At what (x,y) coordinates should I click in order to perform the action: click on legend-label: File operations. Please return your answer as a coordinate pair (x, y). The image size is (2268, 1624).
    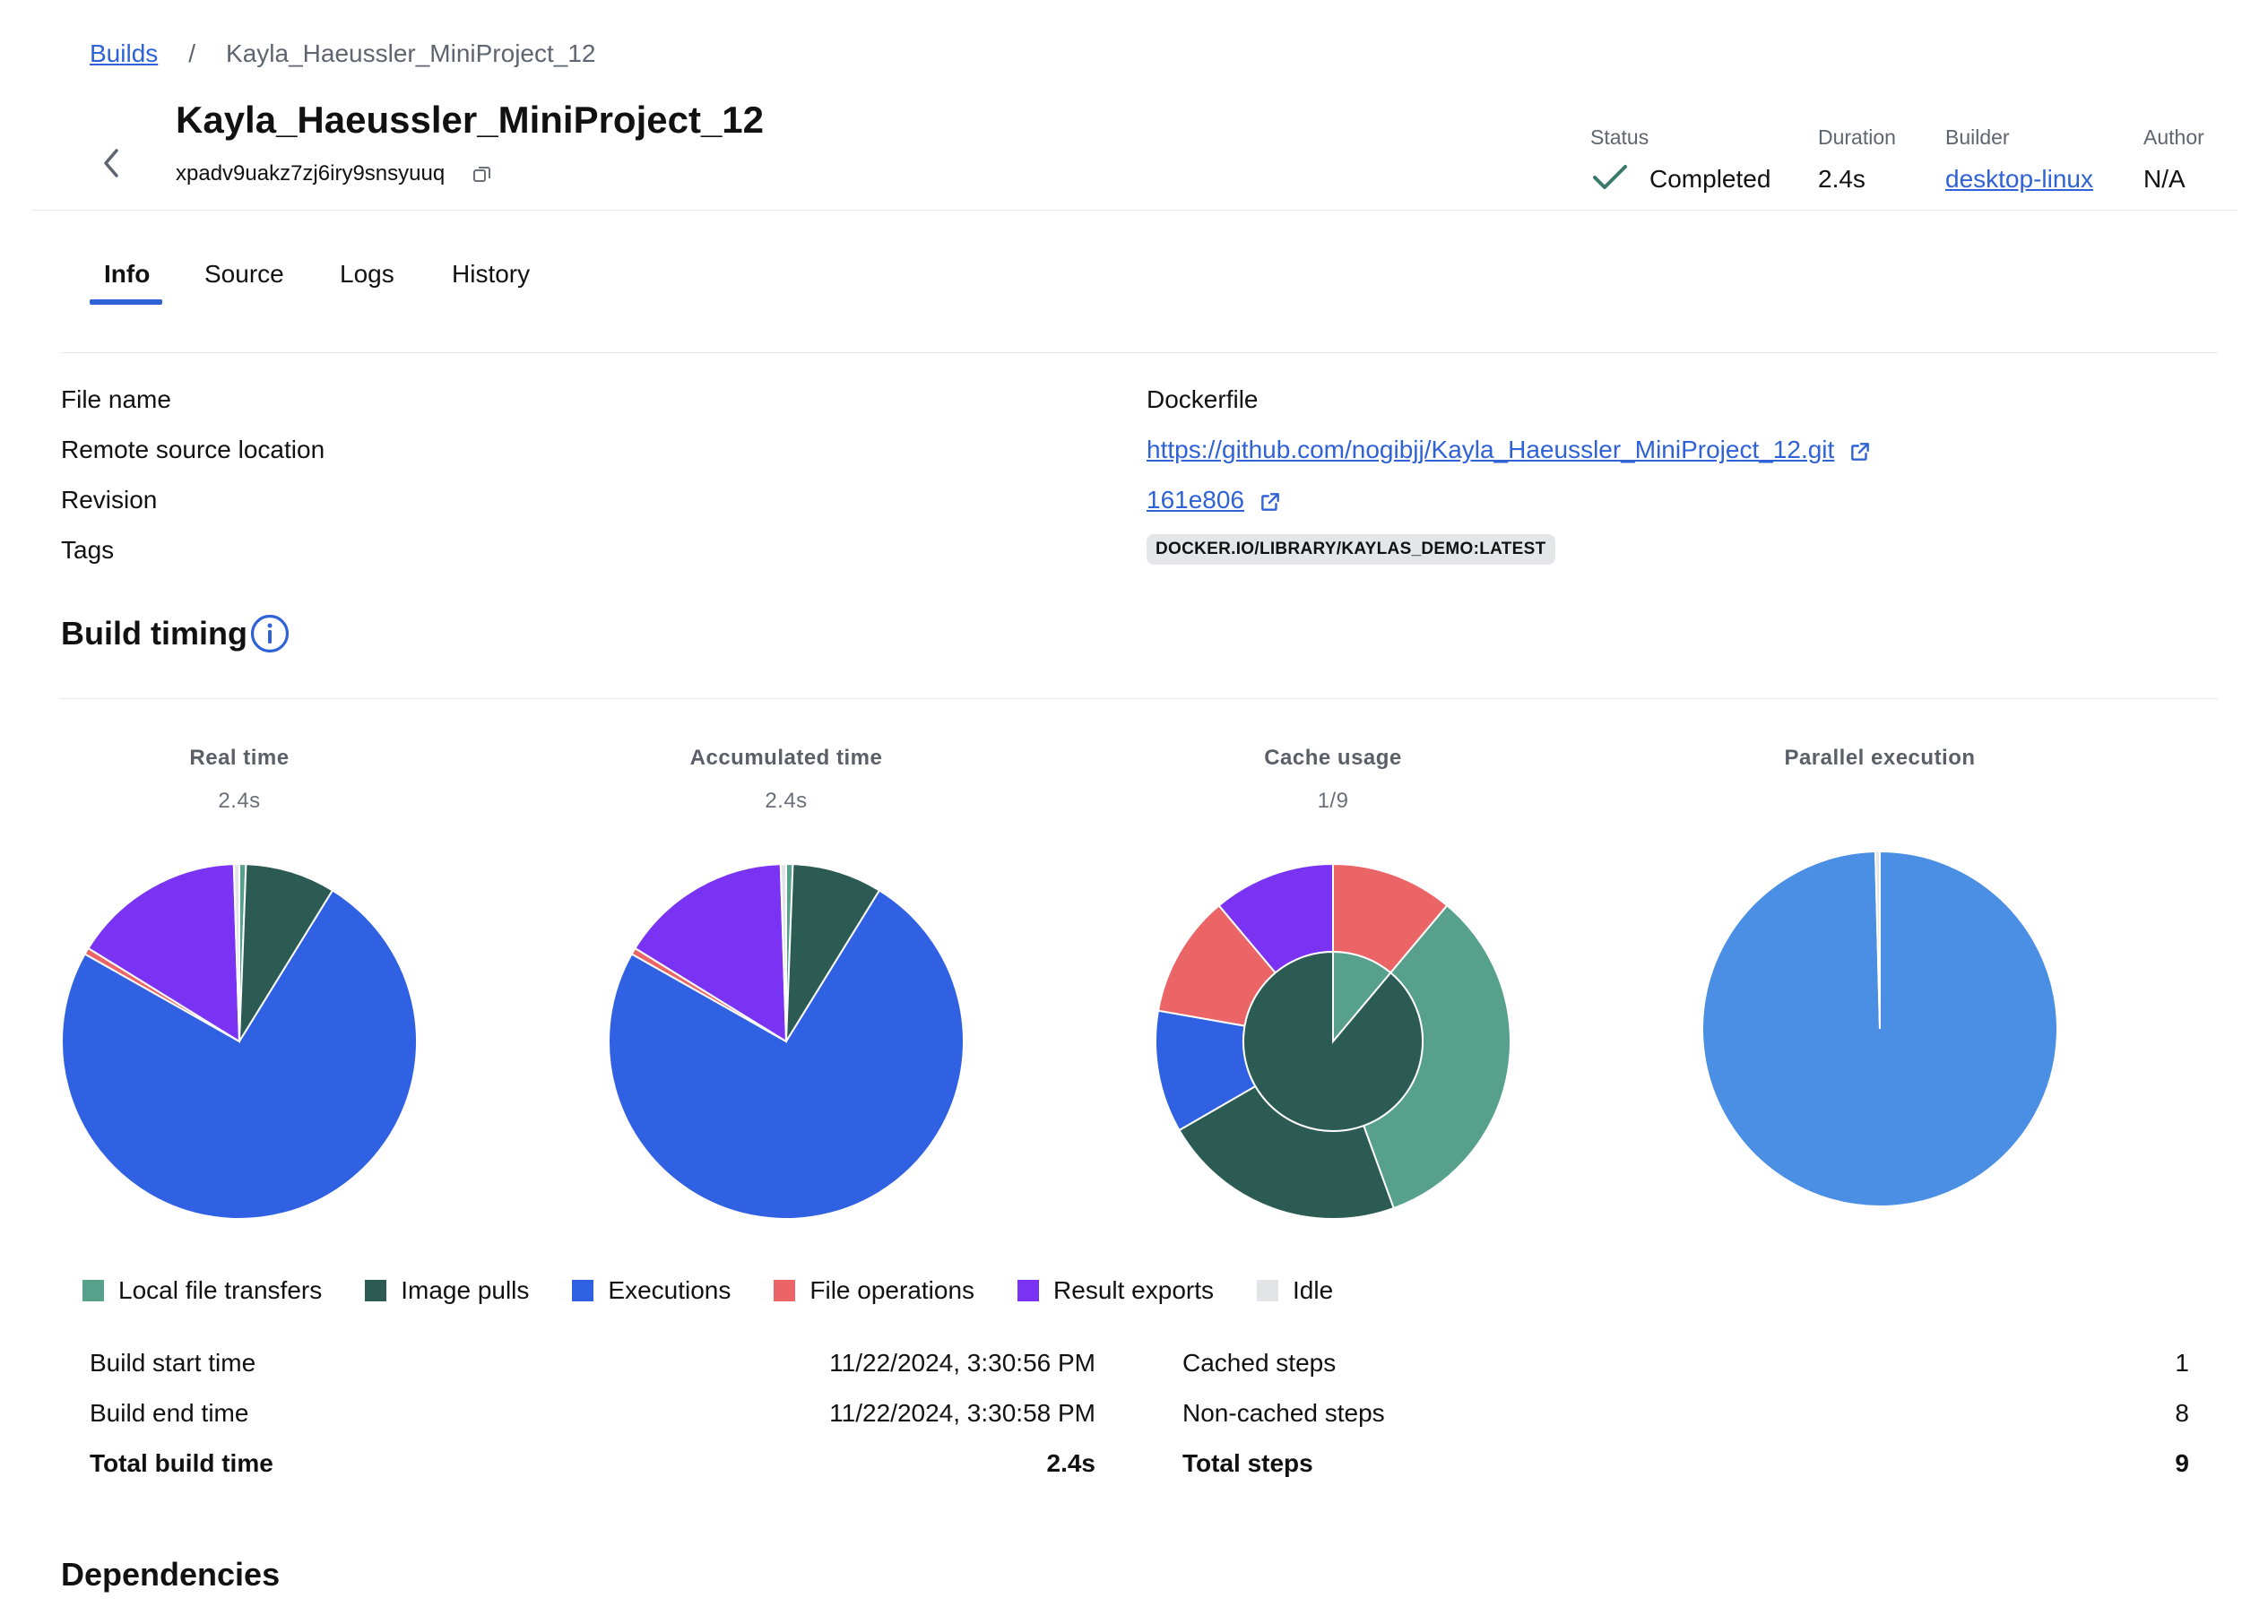
    Looking at the image, I should click on (892, 1290).